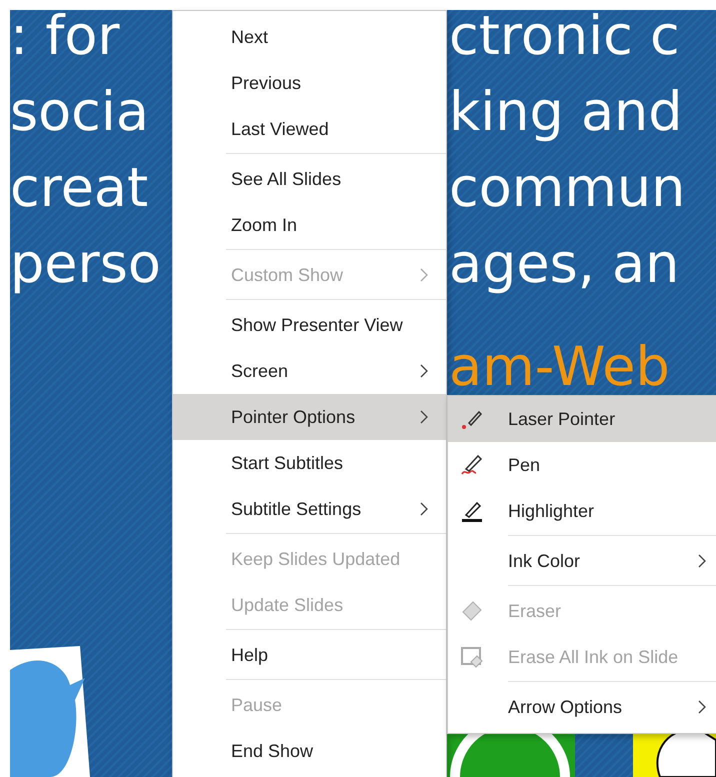 The image size is (716, 777). What do you see at coordinates (79, 112) in the screenshot?
I see `slide-text: socia` at bounding box center [79, 112].